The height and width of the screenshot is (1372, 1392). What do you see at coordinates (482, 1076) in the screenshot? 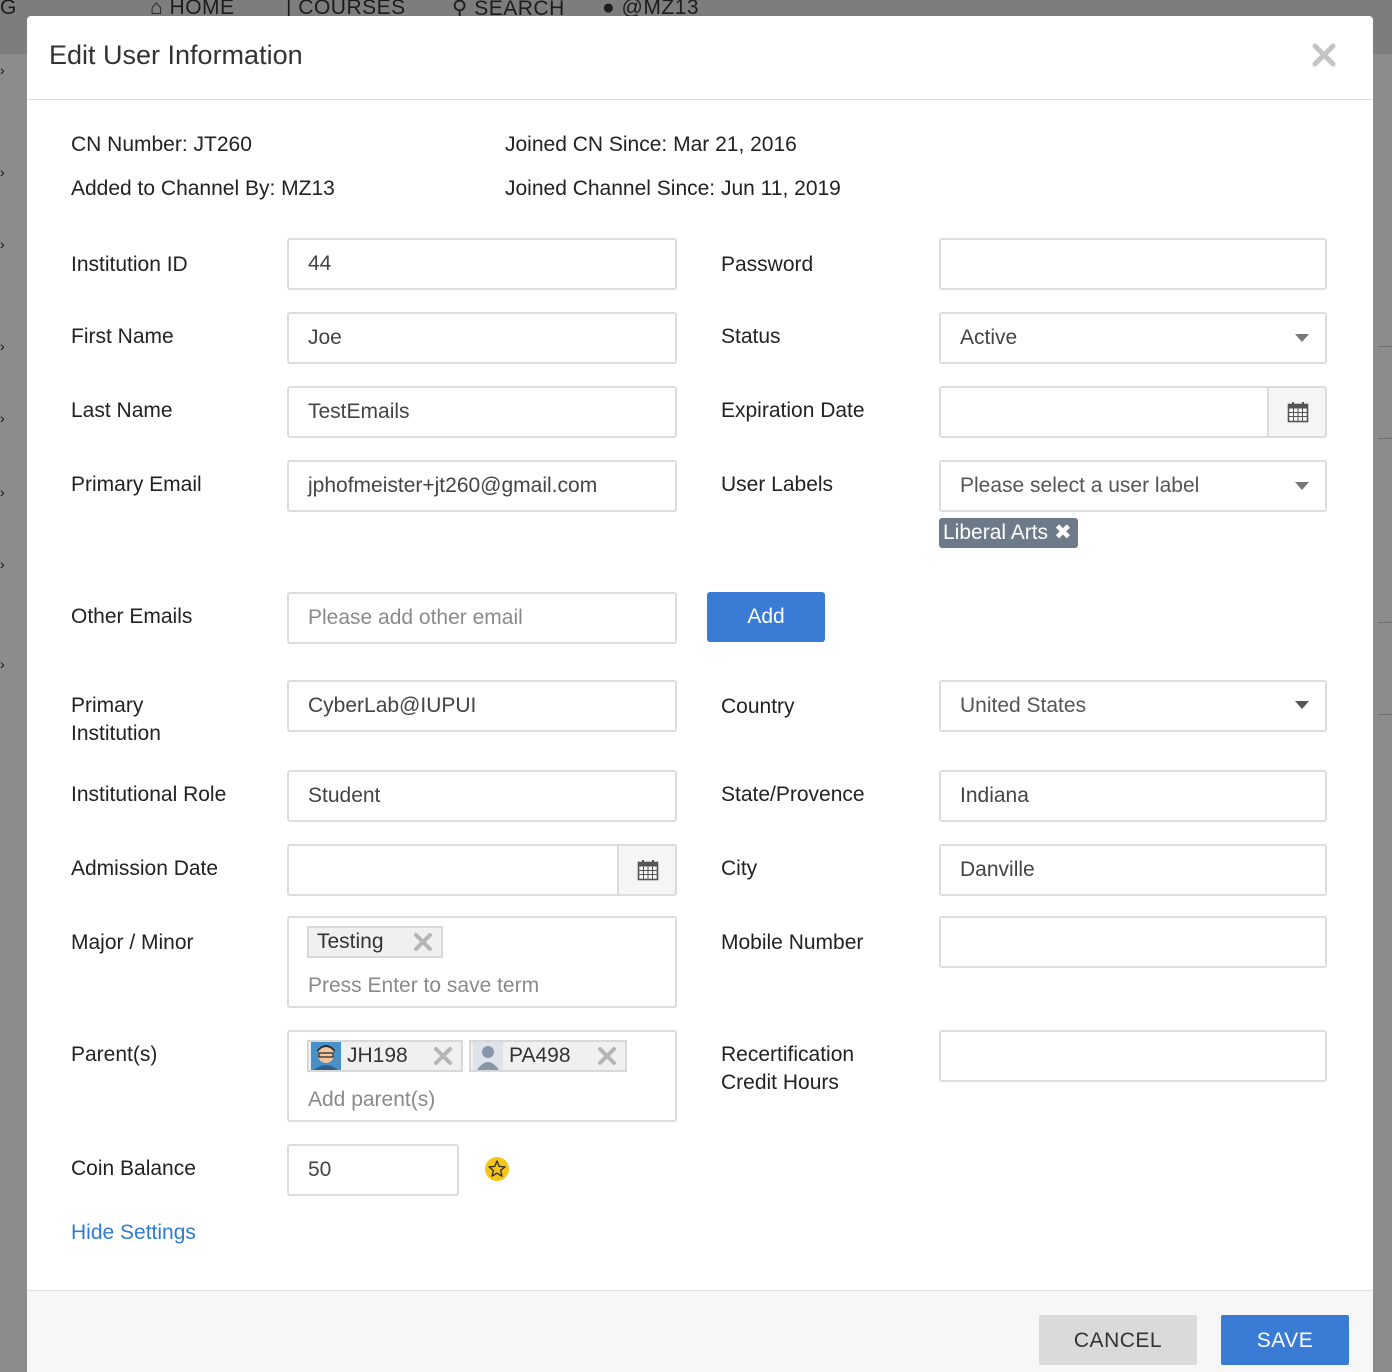
I see `parents-field: JH198 PA498 Add parent(s)` at bounding box center [482, 1076].